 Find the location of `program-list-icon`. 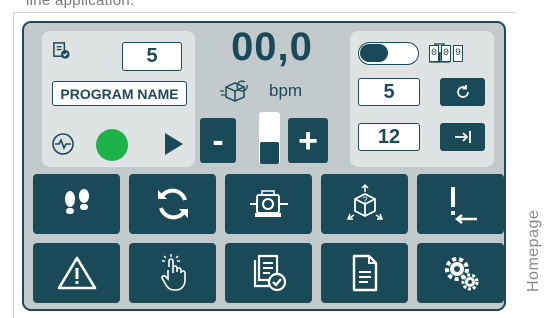

program-list-icon is located at coordinates (61, 50).